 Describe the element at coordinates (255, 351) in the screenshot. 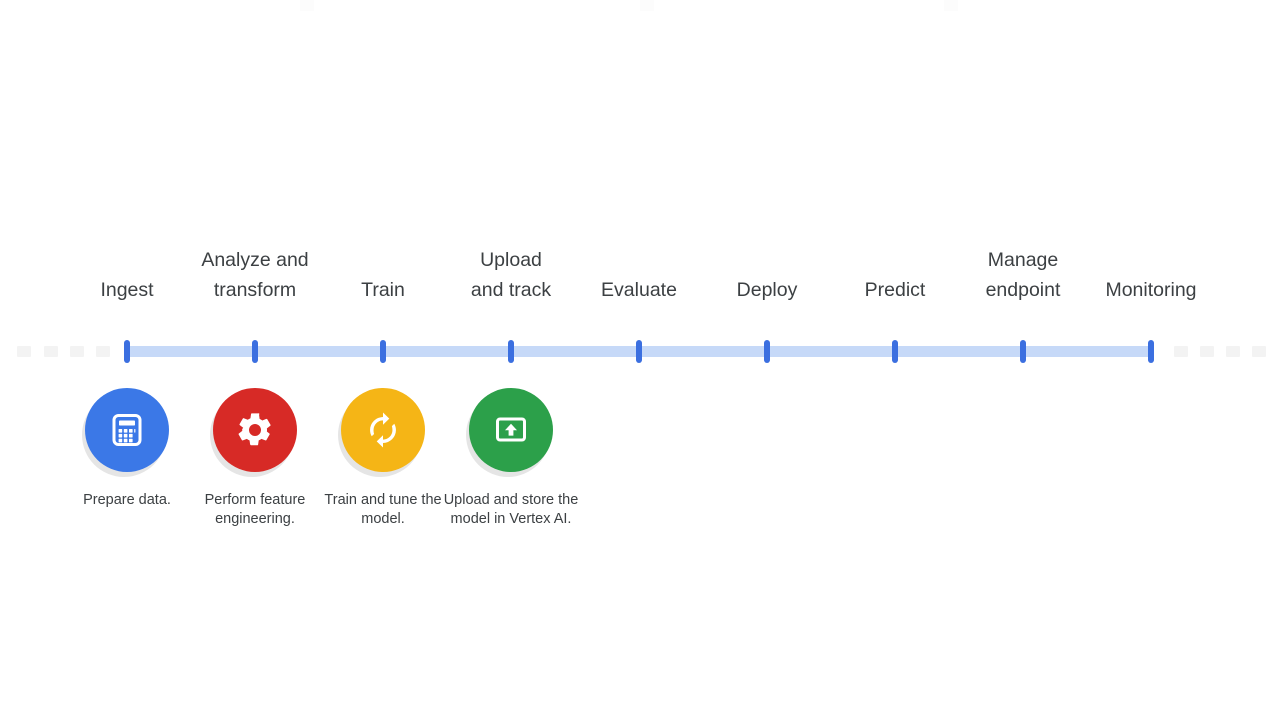

I see `rail-tick-analyze-transform` at that location.